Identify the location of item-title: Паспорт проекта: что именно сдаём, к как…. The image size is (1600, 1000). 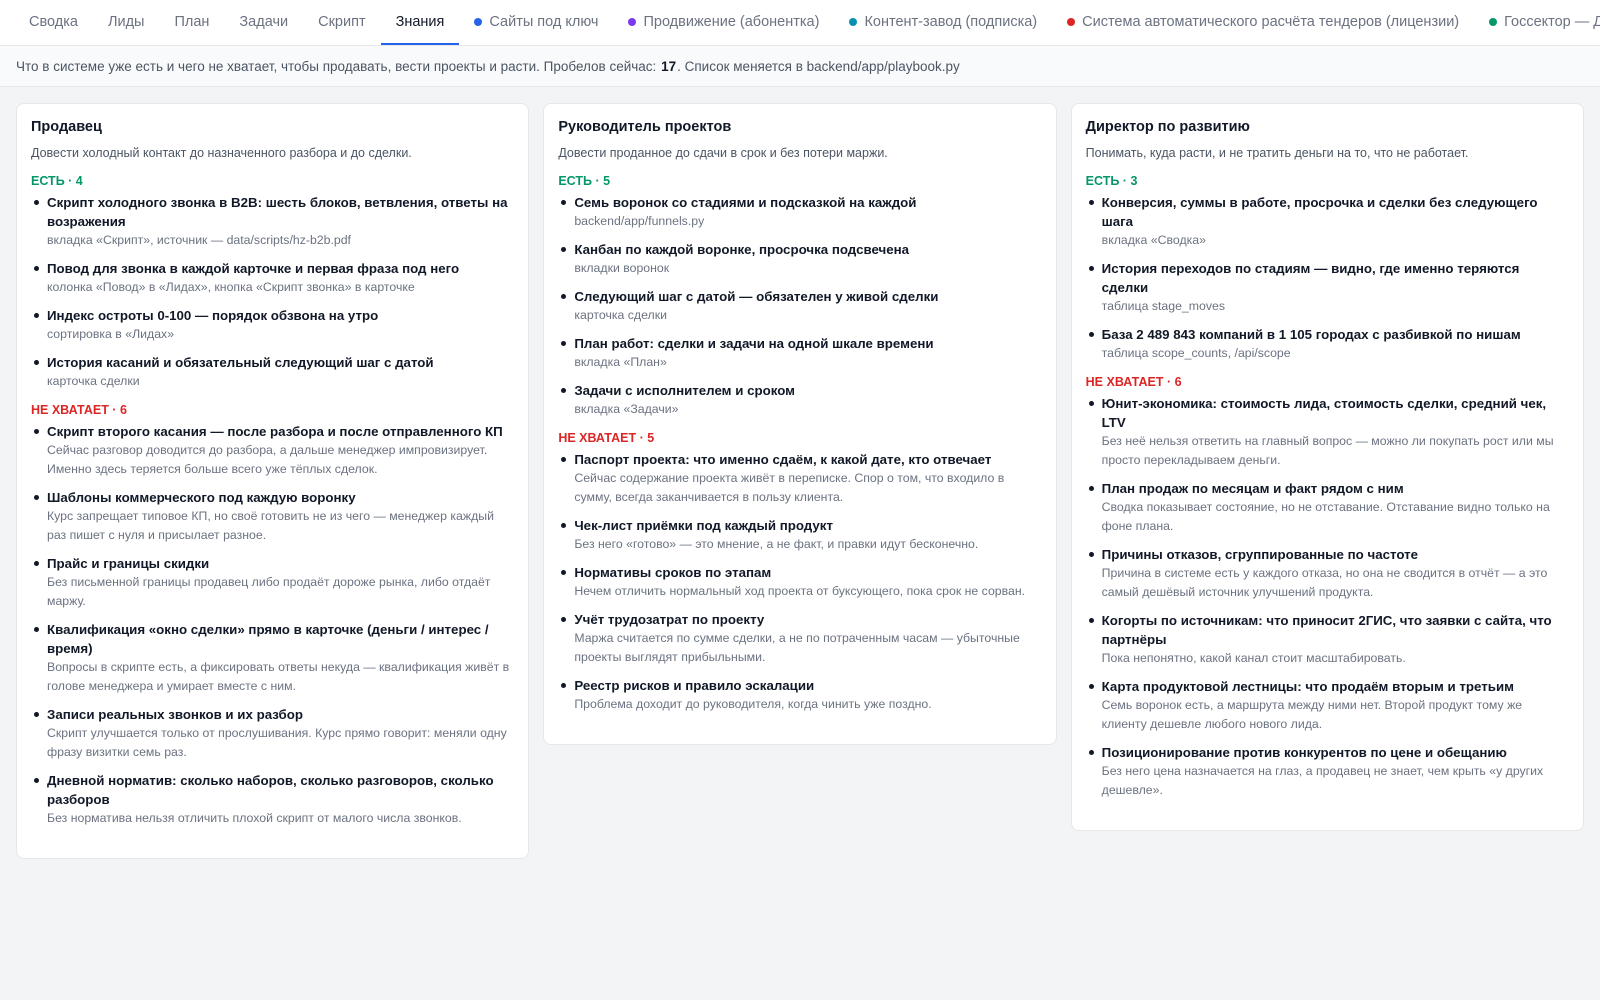
(783, 459).